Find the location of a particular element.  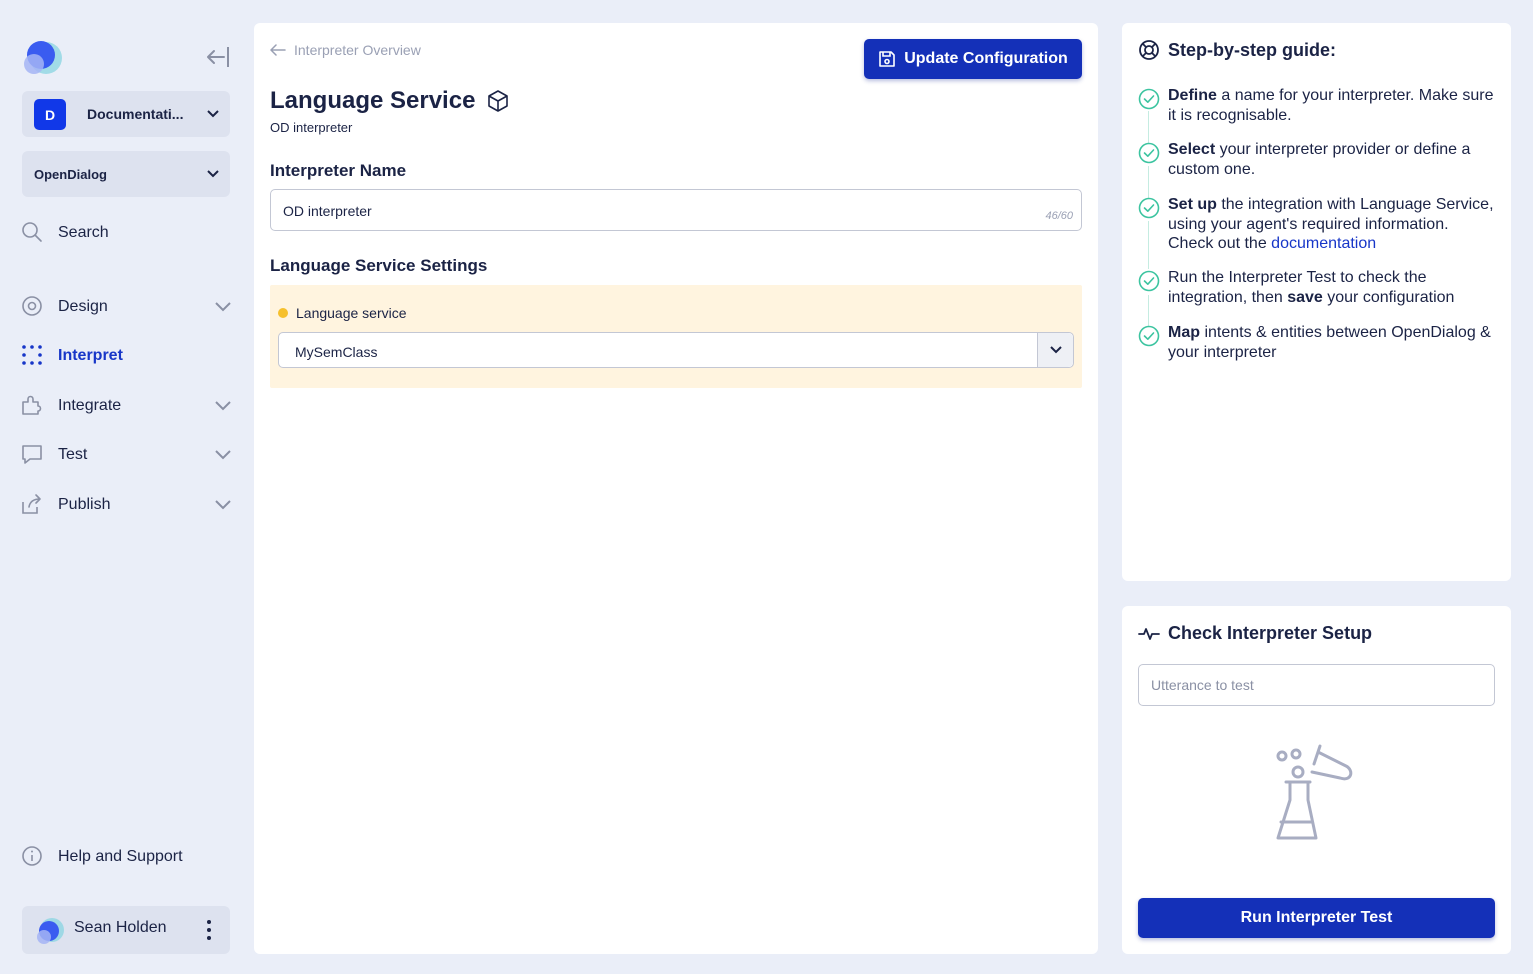

project-selector: OpenDialog is located at coordinates (126, 174).